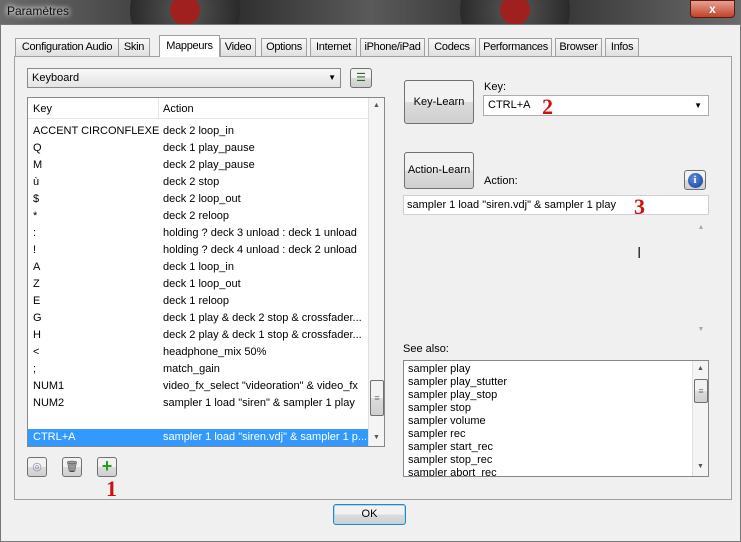 This screenshot has width=741, height=542. I want to click on row-key: H, so click(37, 335).